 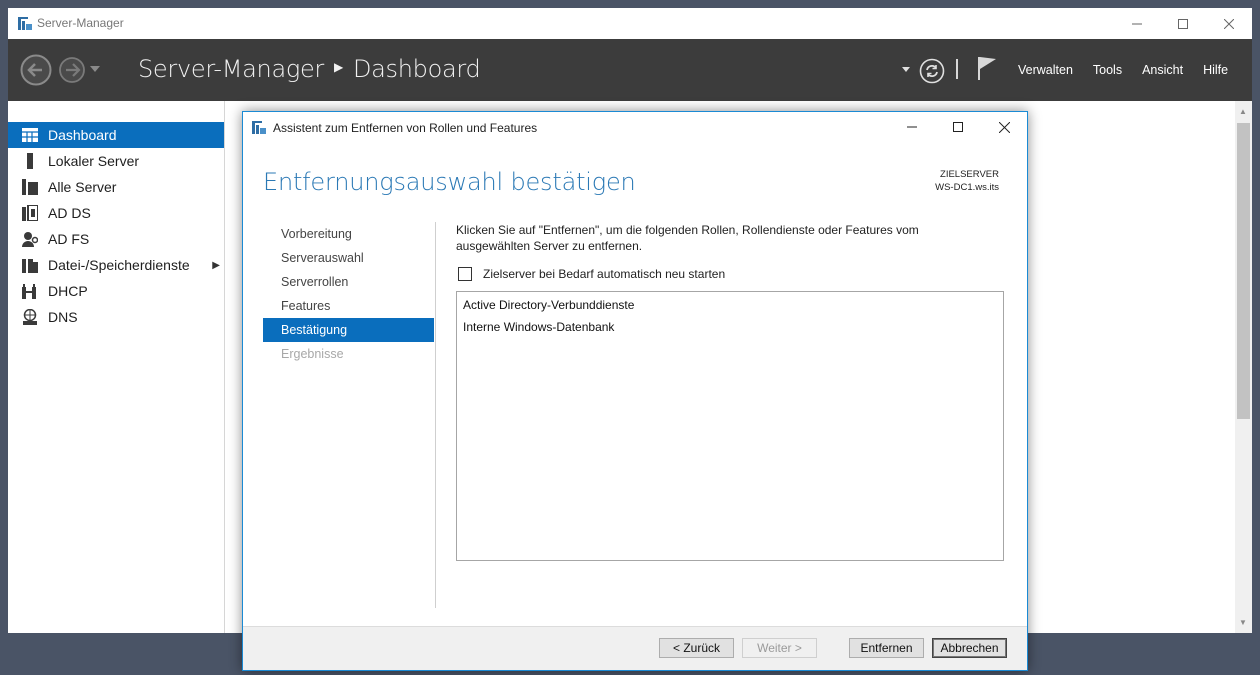 I want to click on scroll-down-icon: ▼, so click(x=1243, y=622).